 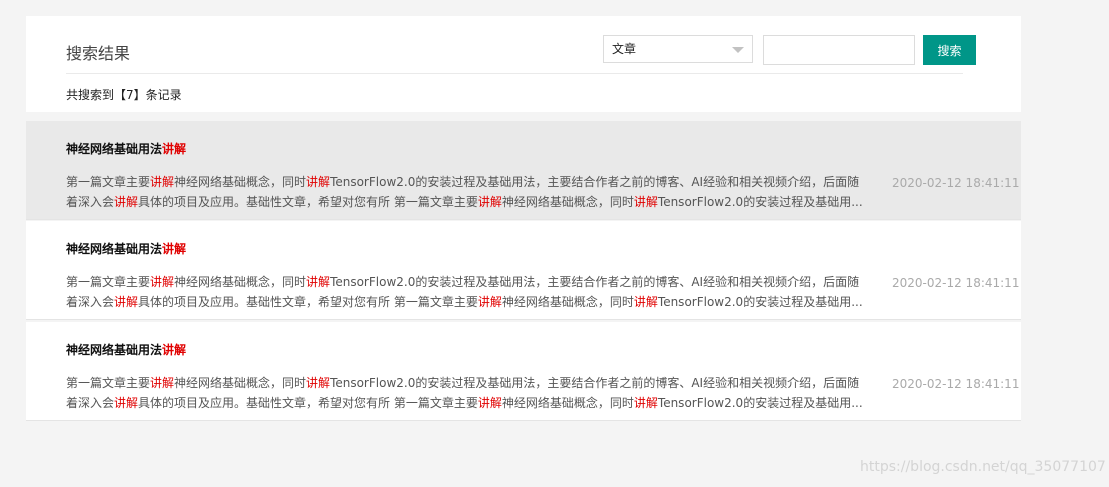 I want to click on search-button: 搜索, so click(x=949, y=50).